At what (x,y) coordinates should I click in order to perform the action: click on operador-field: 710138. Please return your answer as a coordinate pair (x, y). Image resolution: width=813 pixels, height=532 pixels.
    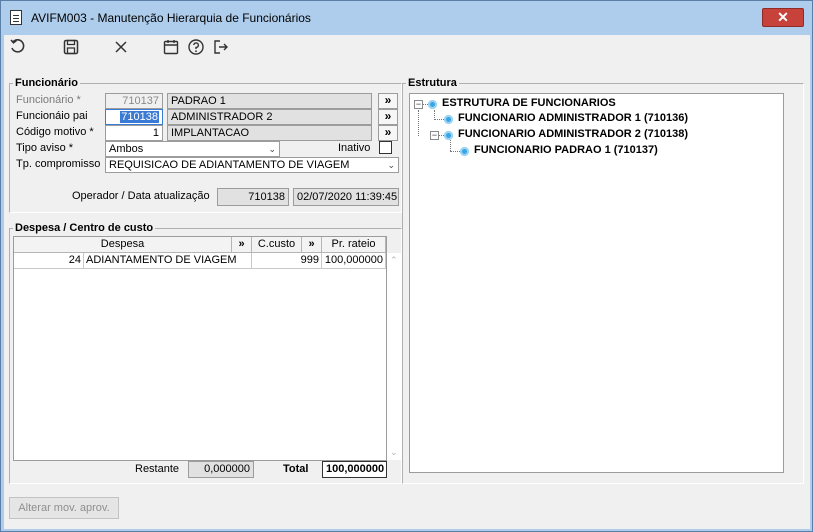
    Looking at the image, I should click on (253, 197).